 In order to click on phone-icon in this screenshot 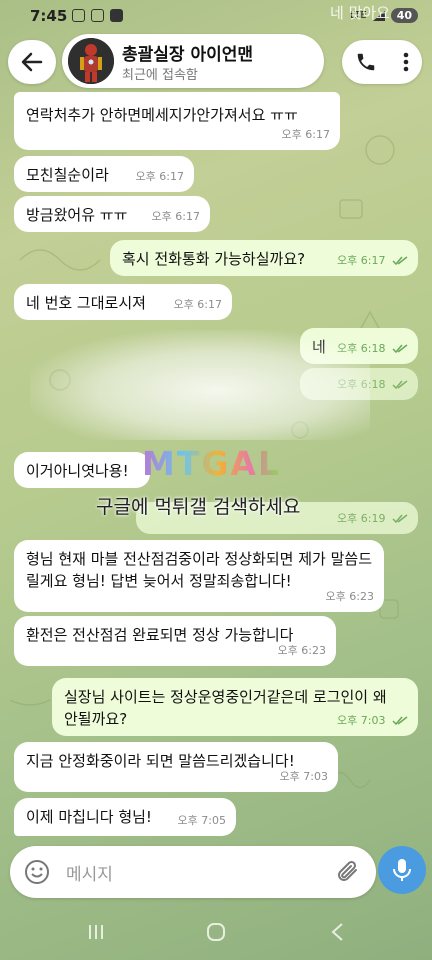, I will do `click(366, 62)`.